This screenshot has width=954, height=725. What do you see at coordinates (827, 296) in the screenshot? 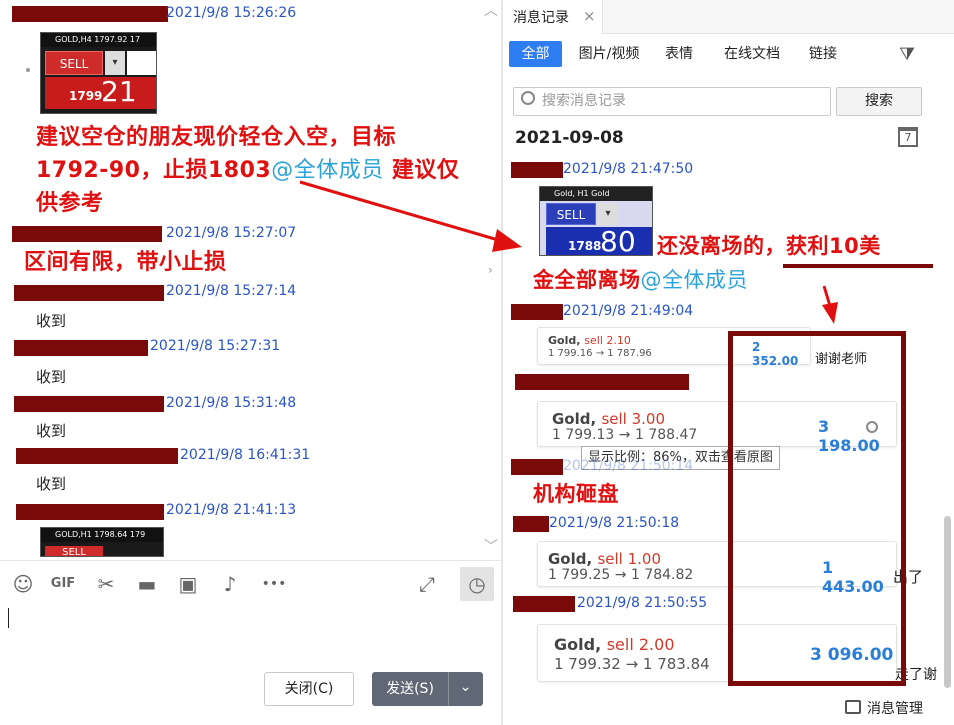
I see `arrow-line-to-box` at bounding box center [827, 296].